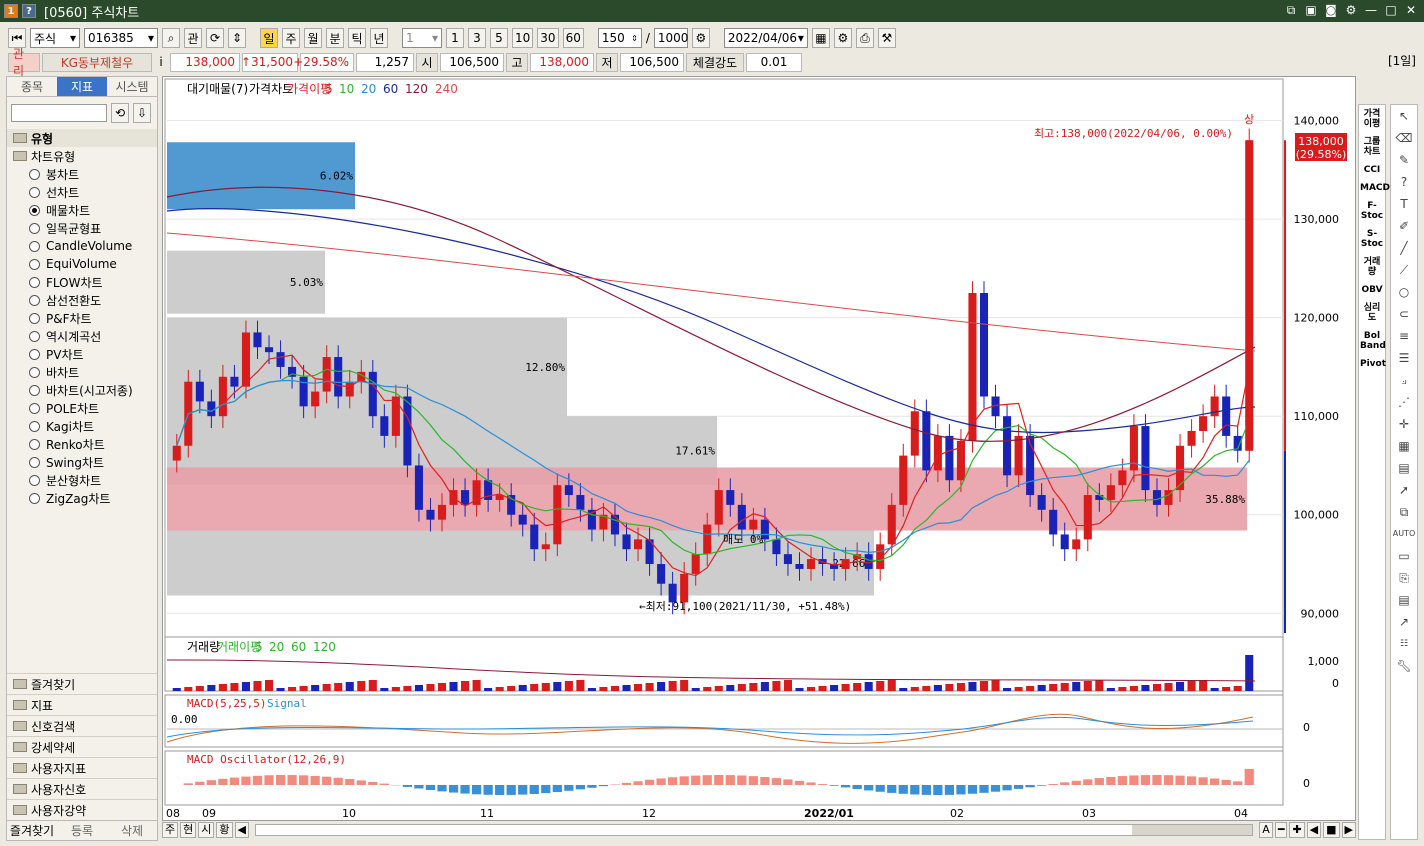 The height and width of the screenshot is (846, 1424). What do you see at coordinates (206, 830) in the screenshot?
I see `bottom-btn-market: 시` at bounding box center [206, 830].